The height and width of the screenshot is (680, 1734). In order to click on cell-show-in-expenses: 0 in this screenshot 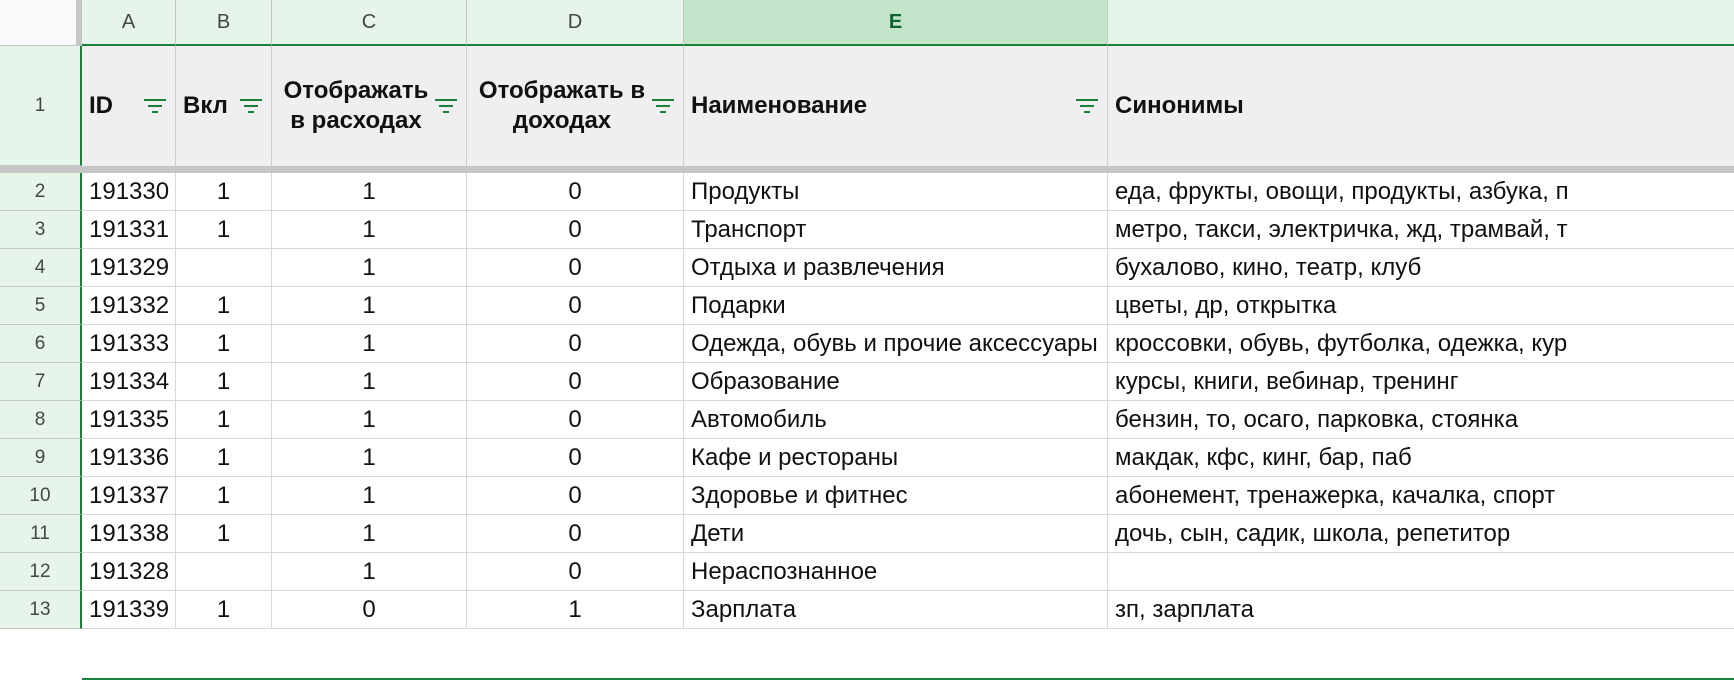, I will do `click(369, 610)`.